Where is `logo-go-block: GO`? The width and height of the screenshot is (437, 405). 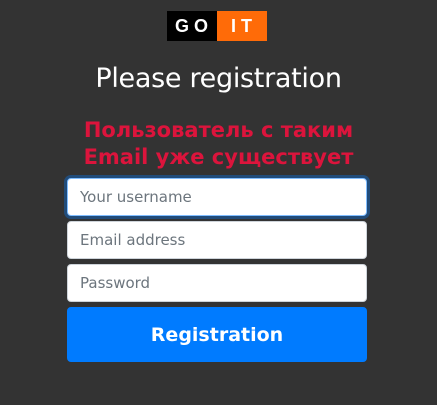
logo-go-block: GO is located at coordinates (192, 26).